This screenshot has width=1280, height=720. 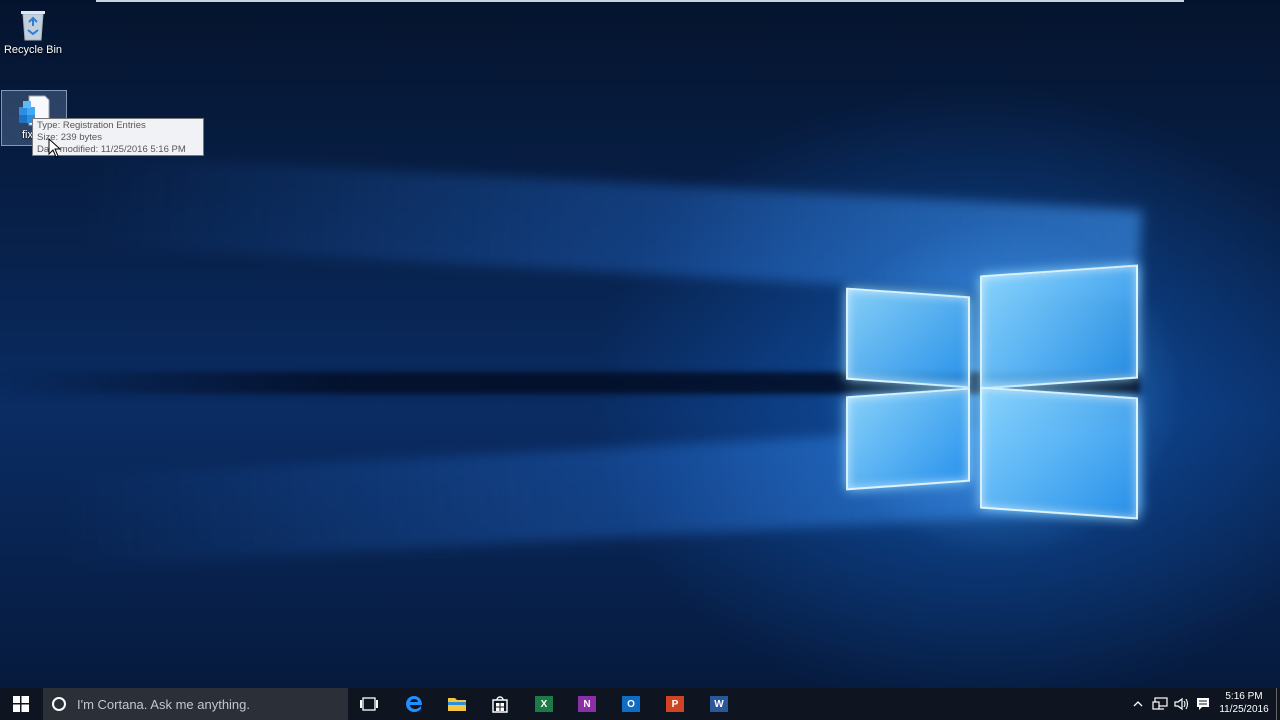 I want to click on recycle-bin-label: Recycle Bin, so click(x=33, y=50).